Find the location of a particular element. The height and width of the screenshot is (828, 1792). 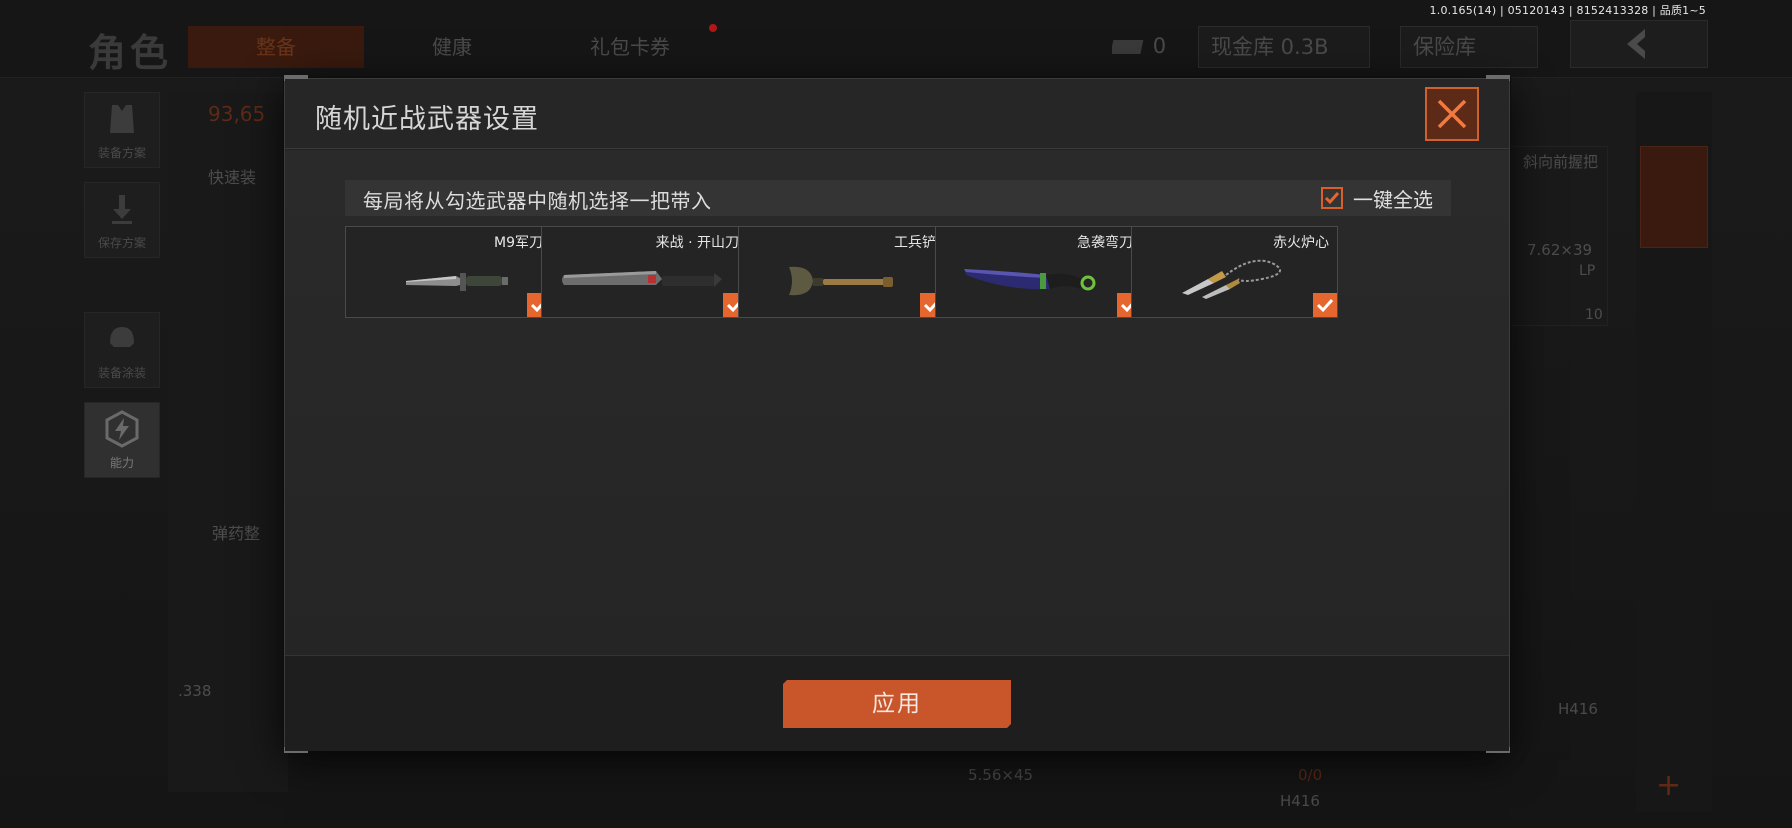

h416-label-b: H416 is located at coordinates (1300, 801).